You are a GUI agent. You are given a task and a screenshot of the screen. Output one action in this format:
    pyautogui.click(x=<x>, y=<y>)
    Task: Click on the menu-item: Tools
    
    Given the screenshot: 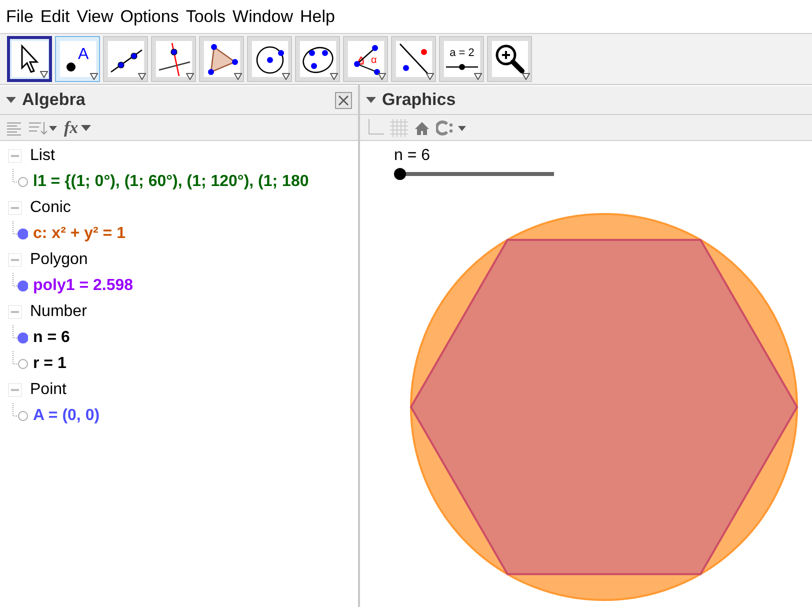 What is the action you would take?
    pyautogui.click(x=206, y=16)
    